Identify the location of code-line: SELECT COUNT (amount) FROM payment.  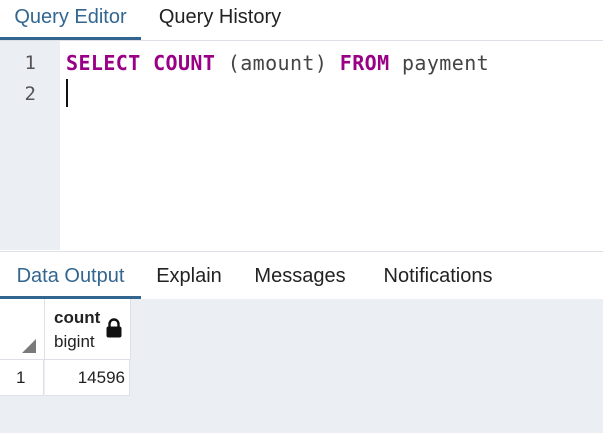
(277, 63).